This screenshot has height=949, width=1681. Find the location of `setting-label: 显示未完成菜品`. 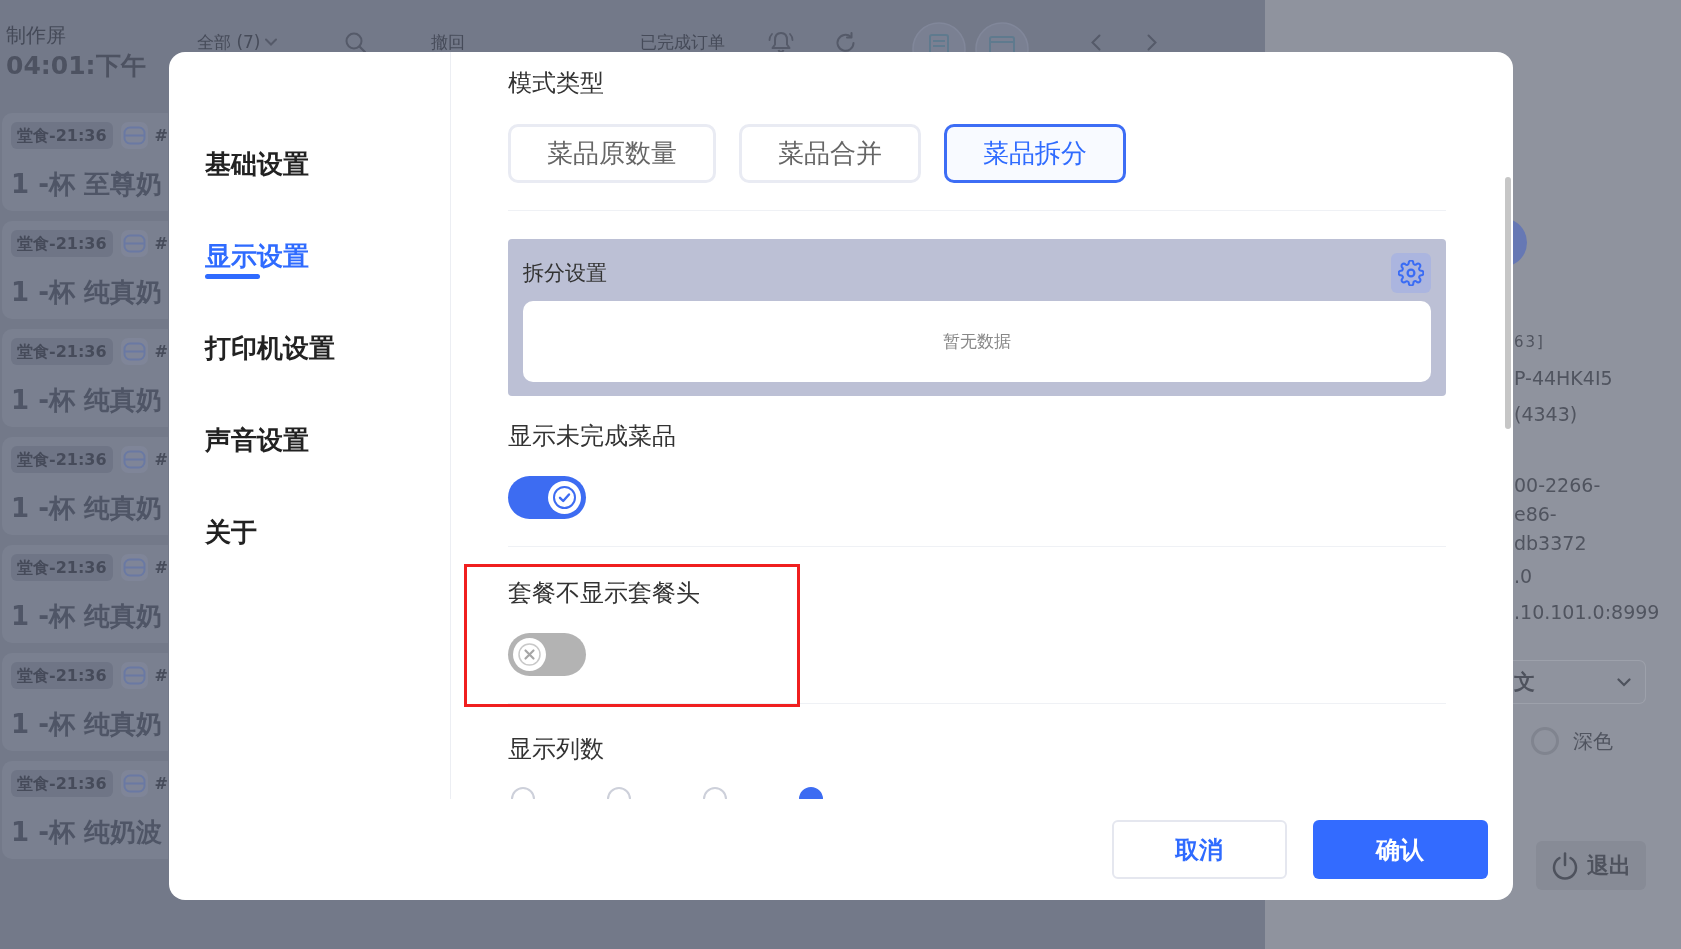

setting-label: 显示未完成菜品 is located at coordinates (591, 436).